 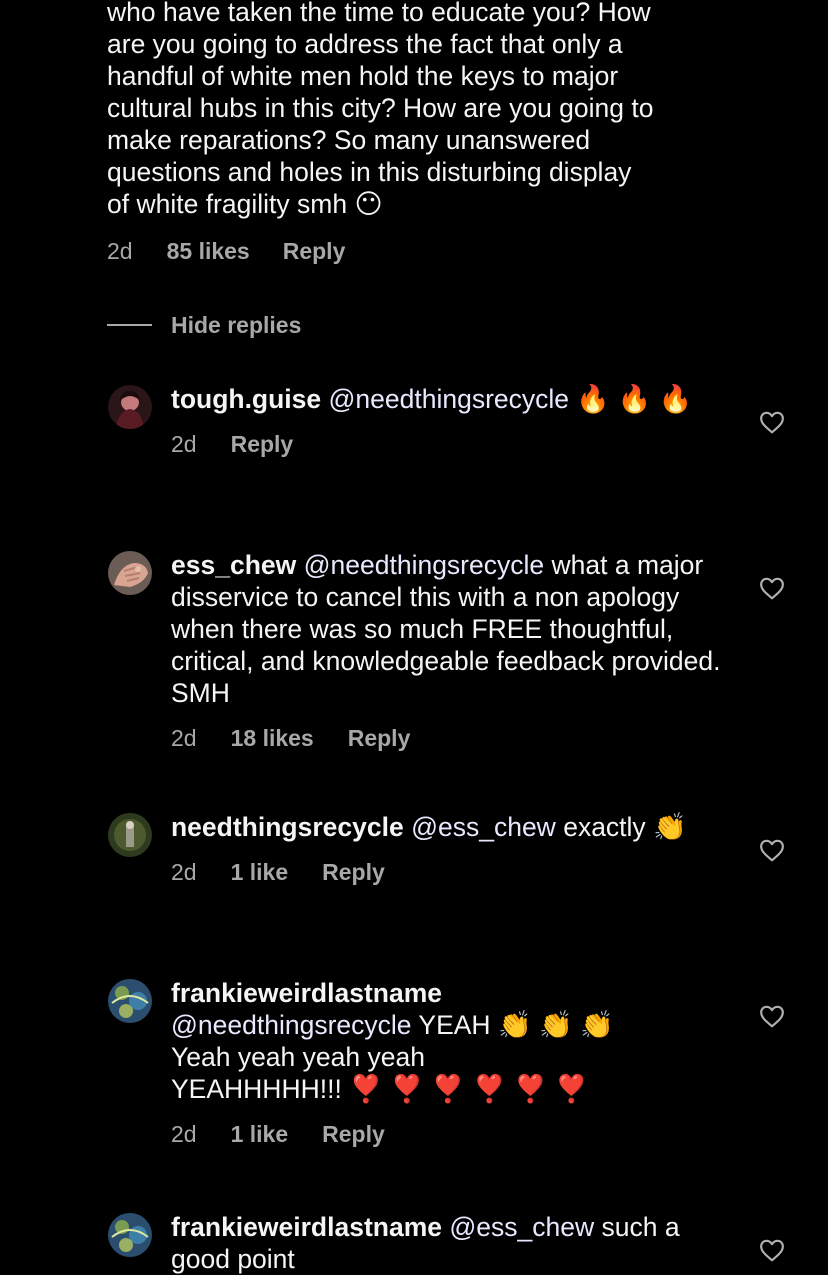 I want to click on divider-line, so click(x=129, y=325).